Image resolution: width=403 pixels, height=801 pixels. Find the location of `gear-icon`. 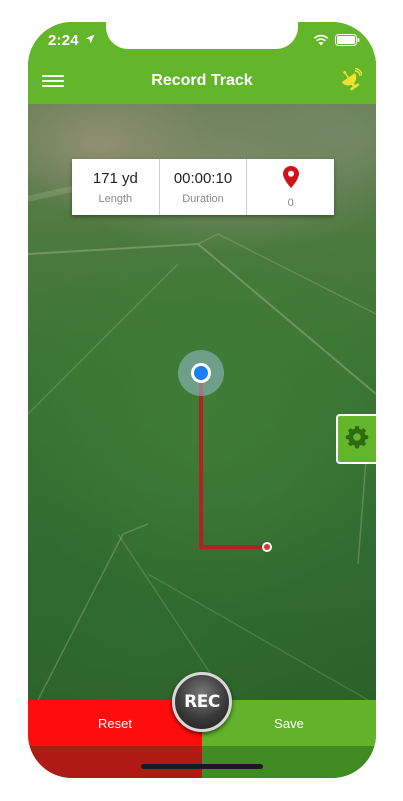

gear-icon is located at coordinates (357, 439).